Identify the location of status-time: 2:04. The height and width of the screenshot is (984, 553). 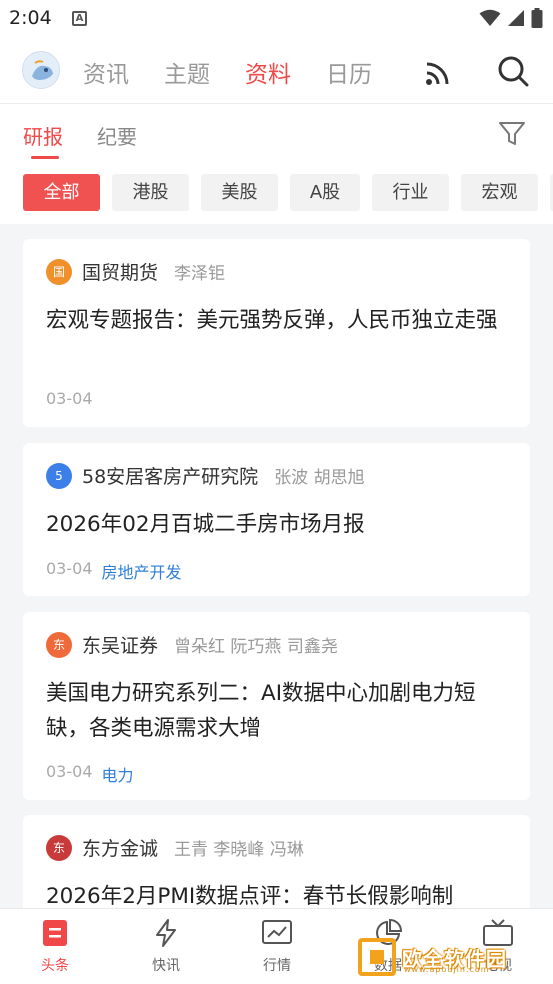
(30, 18).